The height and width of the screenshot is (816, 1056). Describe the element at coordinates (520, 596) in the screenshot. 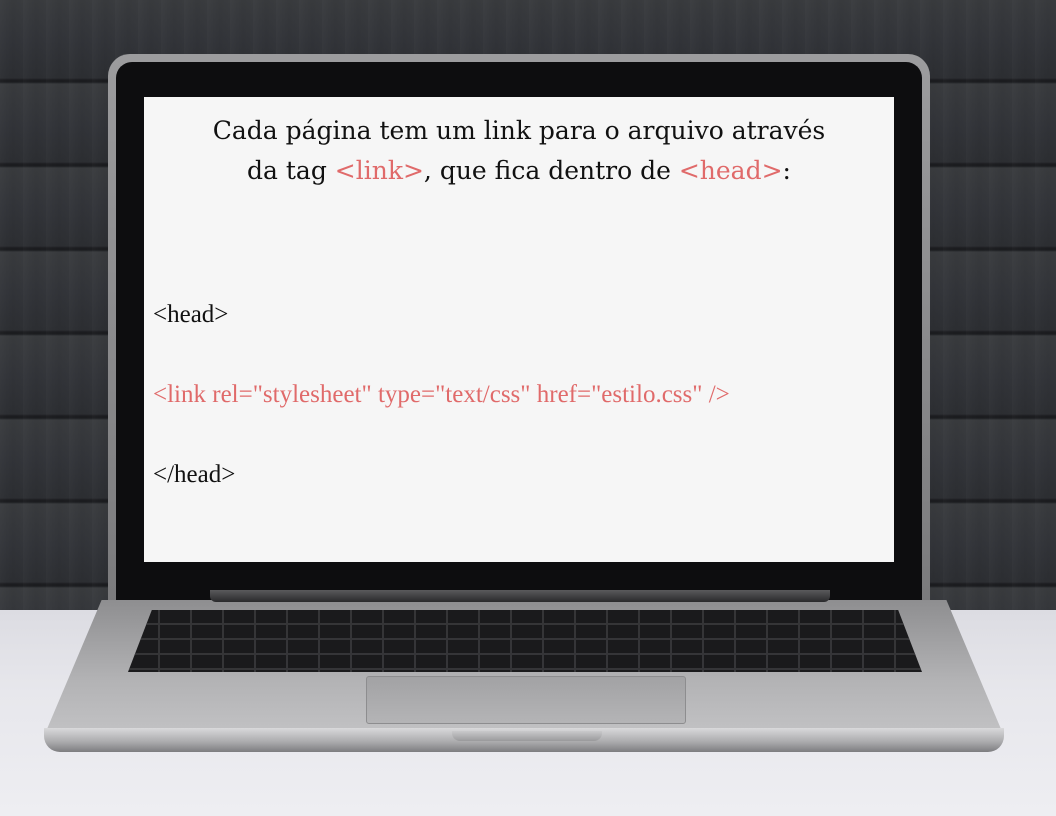

I see `laptop-hinge` at that location.